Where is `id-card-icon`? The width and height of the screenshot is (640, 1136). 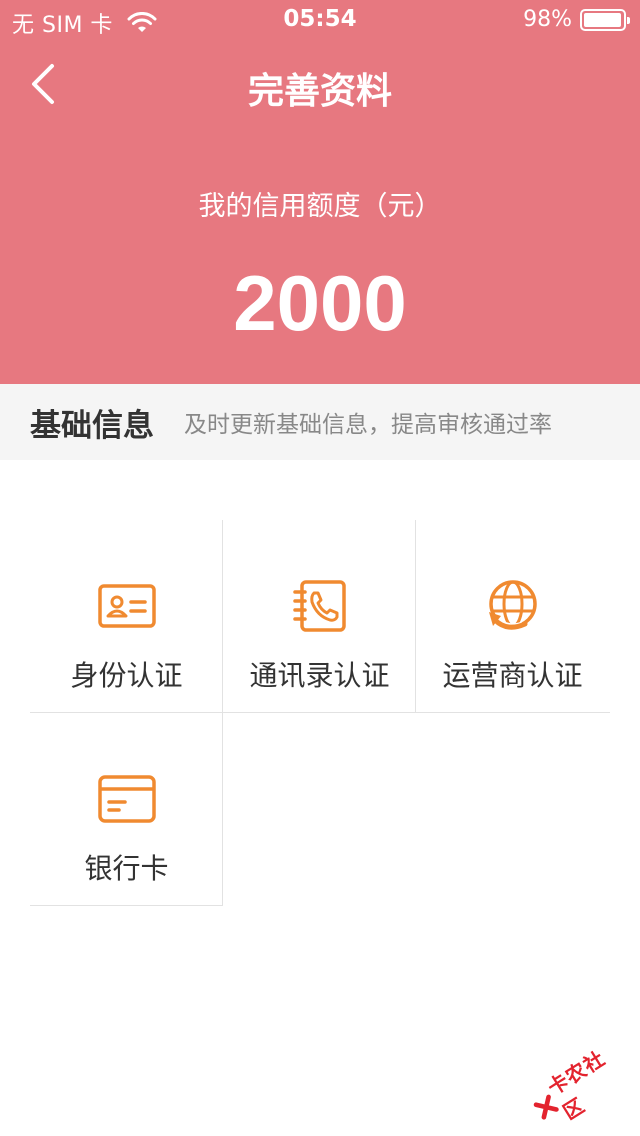 id-card-icon is located at coordinates (126, 606).